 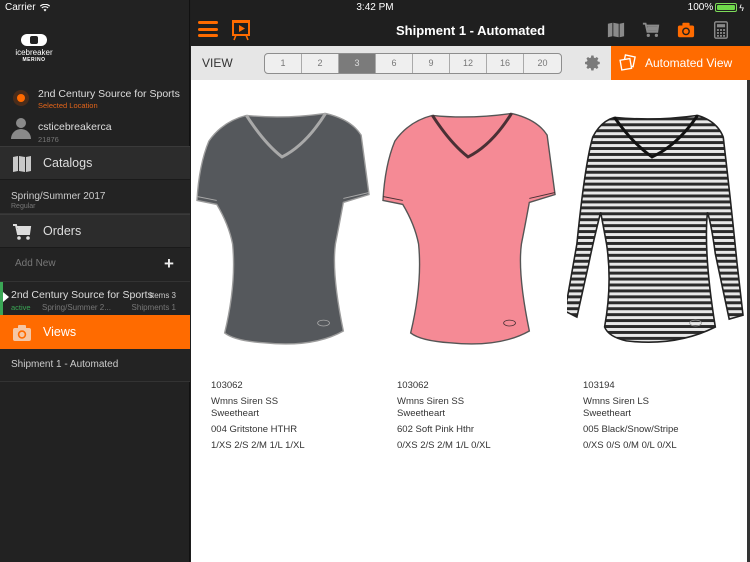 What do you see at coordinates (254, 429) in the screenshot?
I see `product-color: 004 Gritstone HTHR` at bounding box center [254, 429].